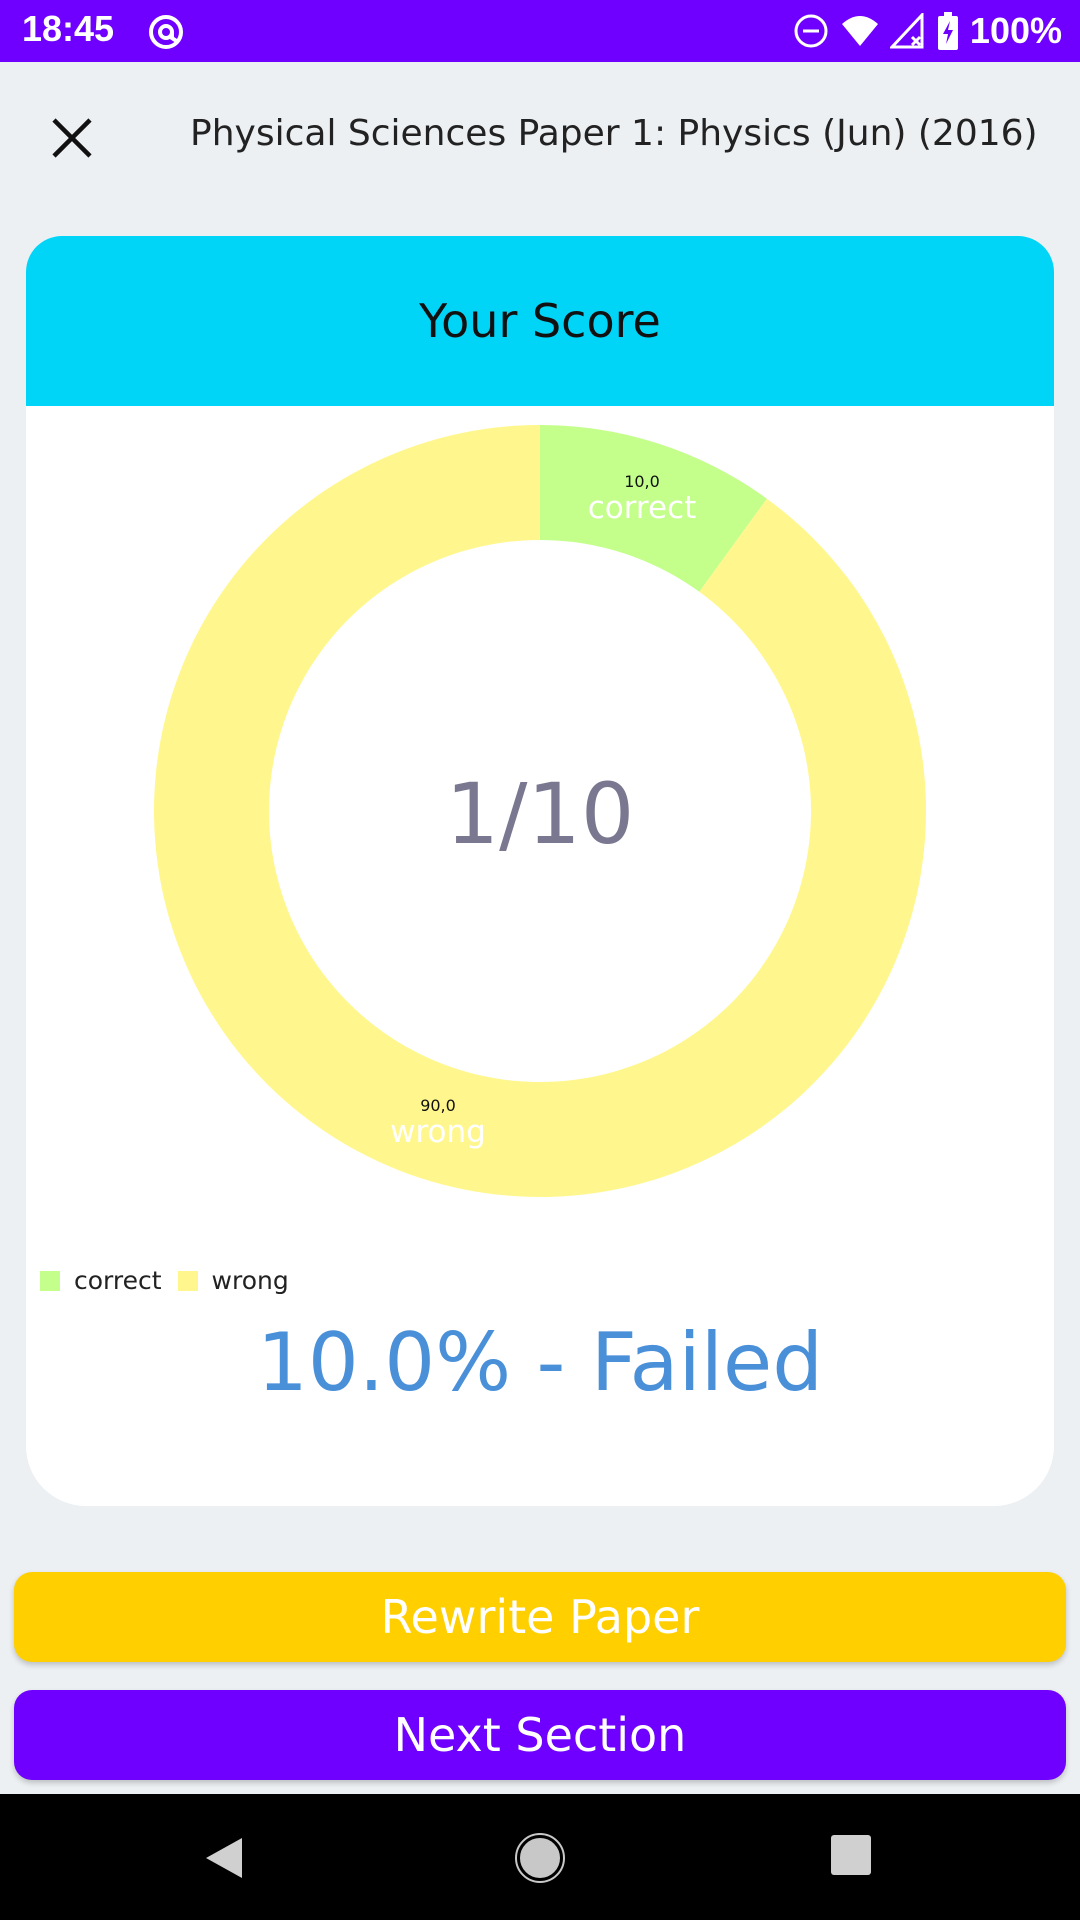 The width and height of the screenshot is (1080, 1920). What do you see at coordinates (50, 1280) in the screenshot?
I see `legend-swatch-correct` at bounding box center [50, 1280].